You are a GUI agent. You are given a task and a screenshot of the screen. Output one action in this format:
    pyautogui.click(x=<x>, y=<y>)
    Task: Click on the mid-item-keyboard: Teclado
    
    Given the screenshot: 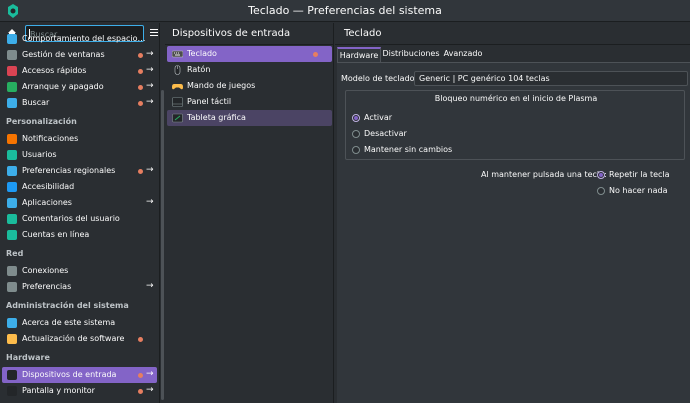 What is the action you would take?
    pyautogui.click(x=249, y=54)
    